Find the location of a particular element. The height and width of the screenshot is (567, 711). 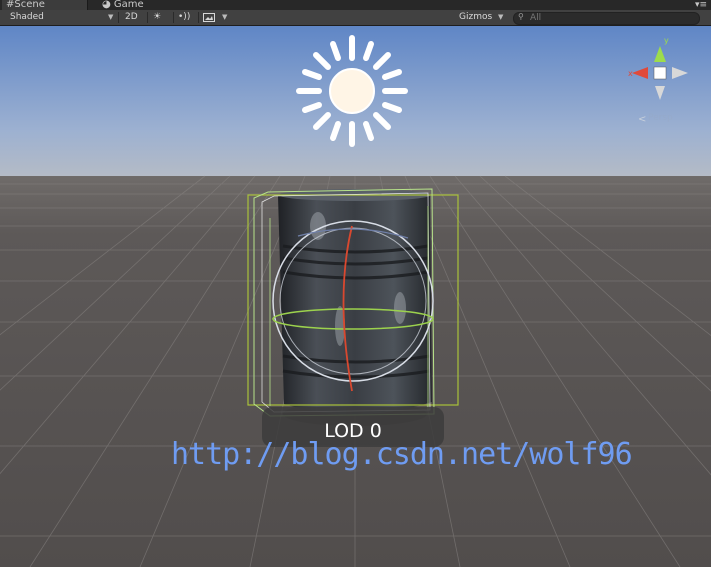

barrel-object is located at coordinates (355, 307).